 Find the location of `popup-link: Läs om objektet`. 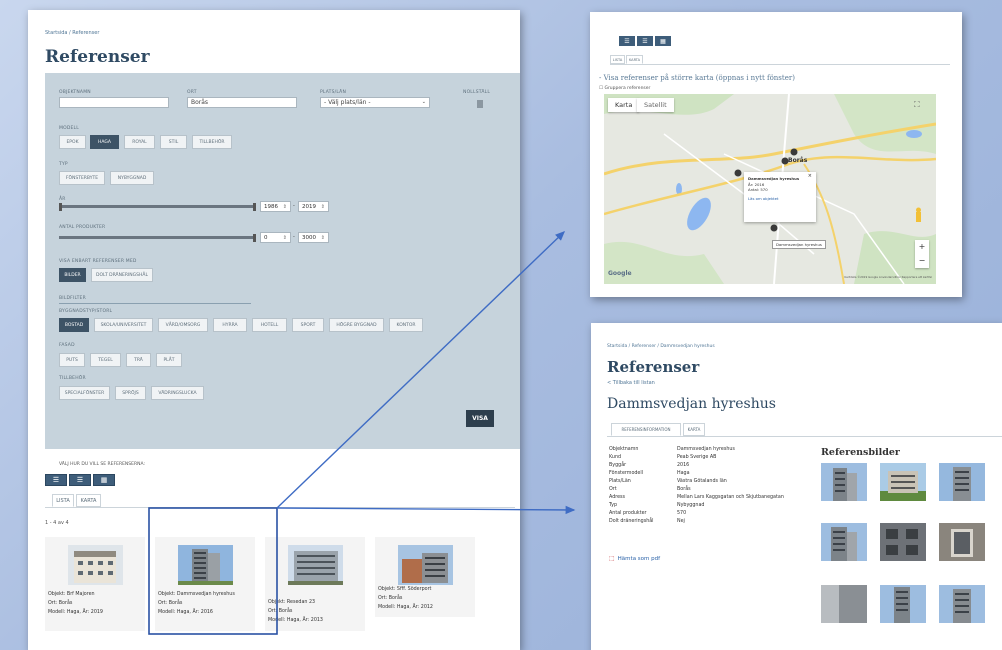

popup-link: Läs om objektet is located at coordinates (780, 199).